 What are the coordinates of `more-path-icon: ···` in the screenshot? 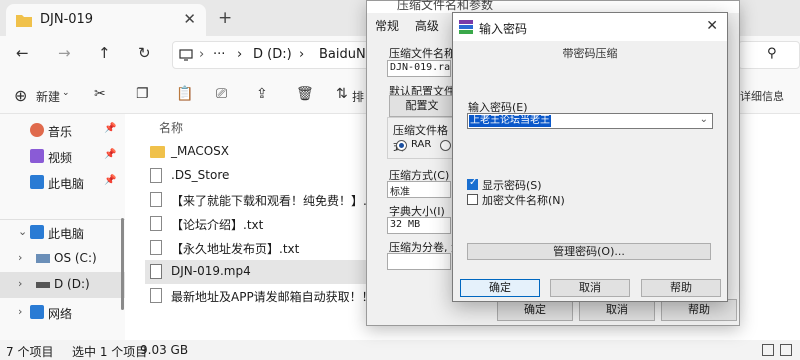 It's located at (219, 54).